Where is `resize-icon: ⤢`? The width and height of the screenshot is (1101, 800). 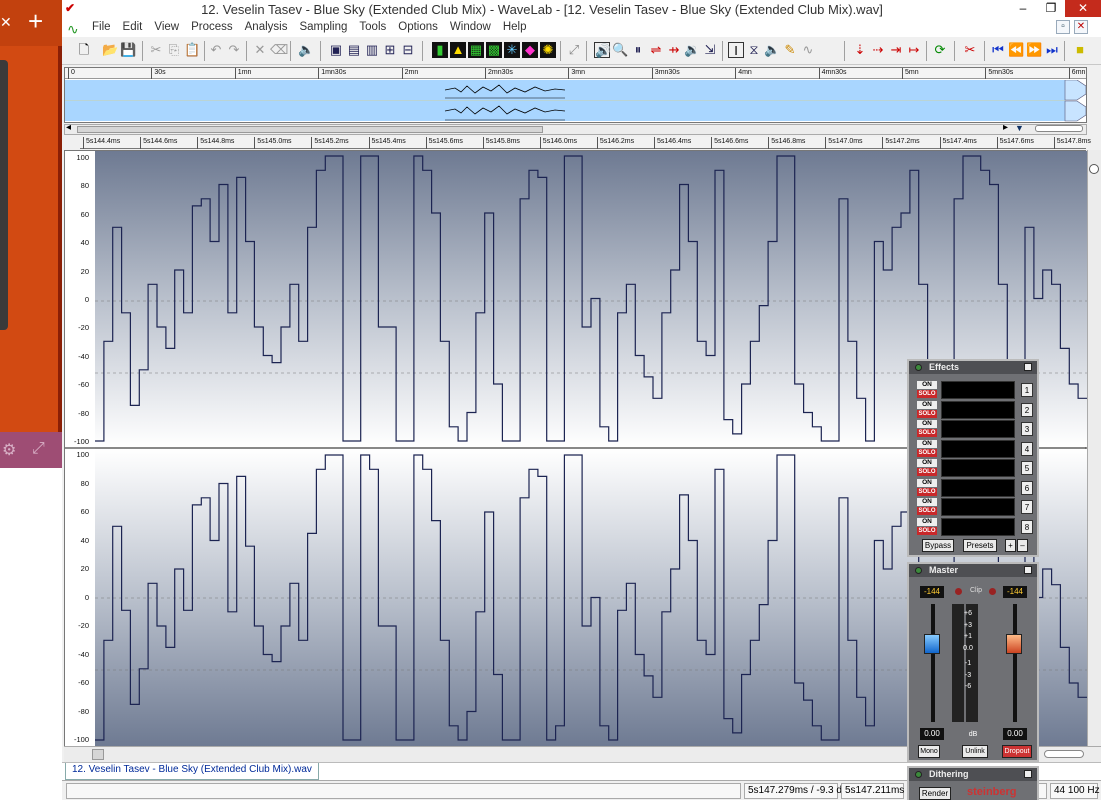
resize-icon: ⤢ is located at coordinates (574, 50).